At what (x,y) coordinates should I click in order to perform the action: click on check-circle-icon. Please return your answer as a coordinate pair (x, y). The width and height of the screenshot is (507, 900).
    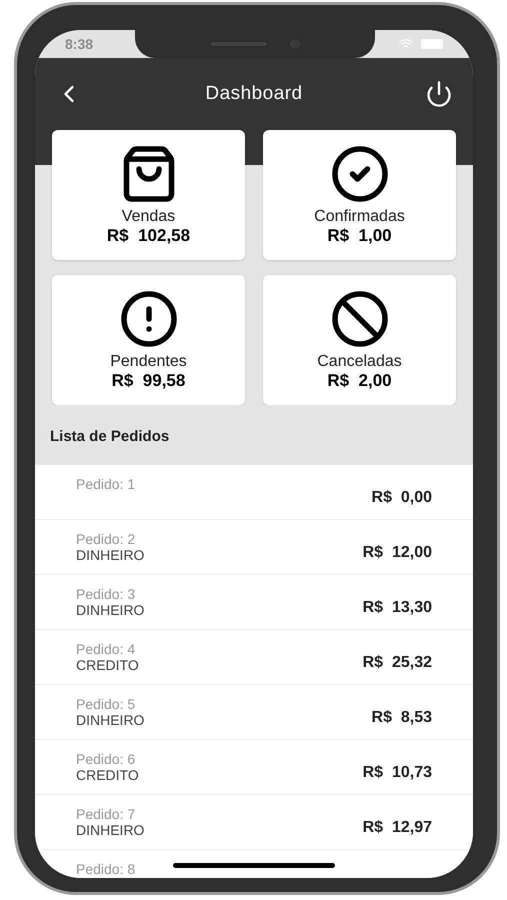
    Looking at the image, I should click on (360, 174).